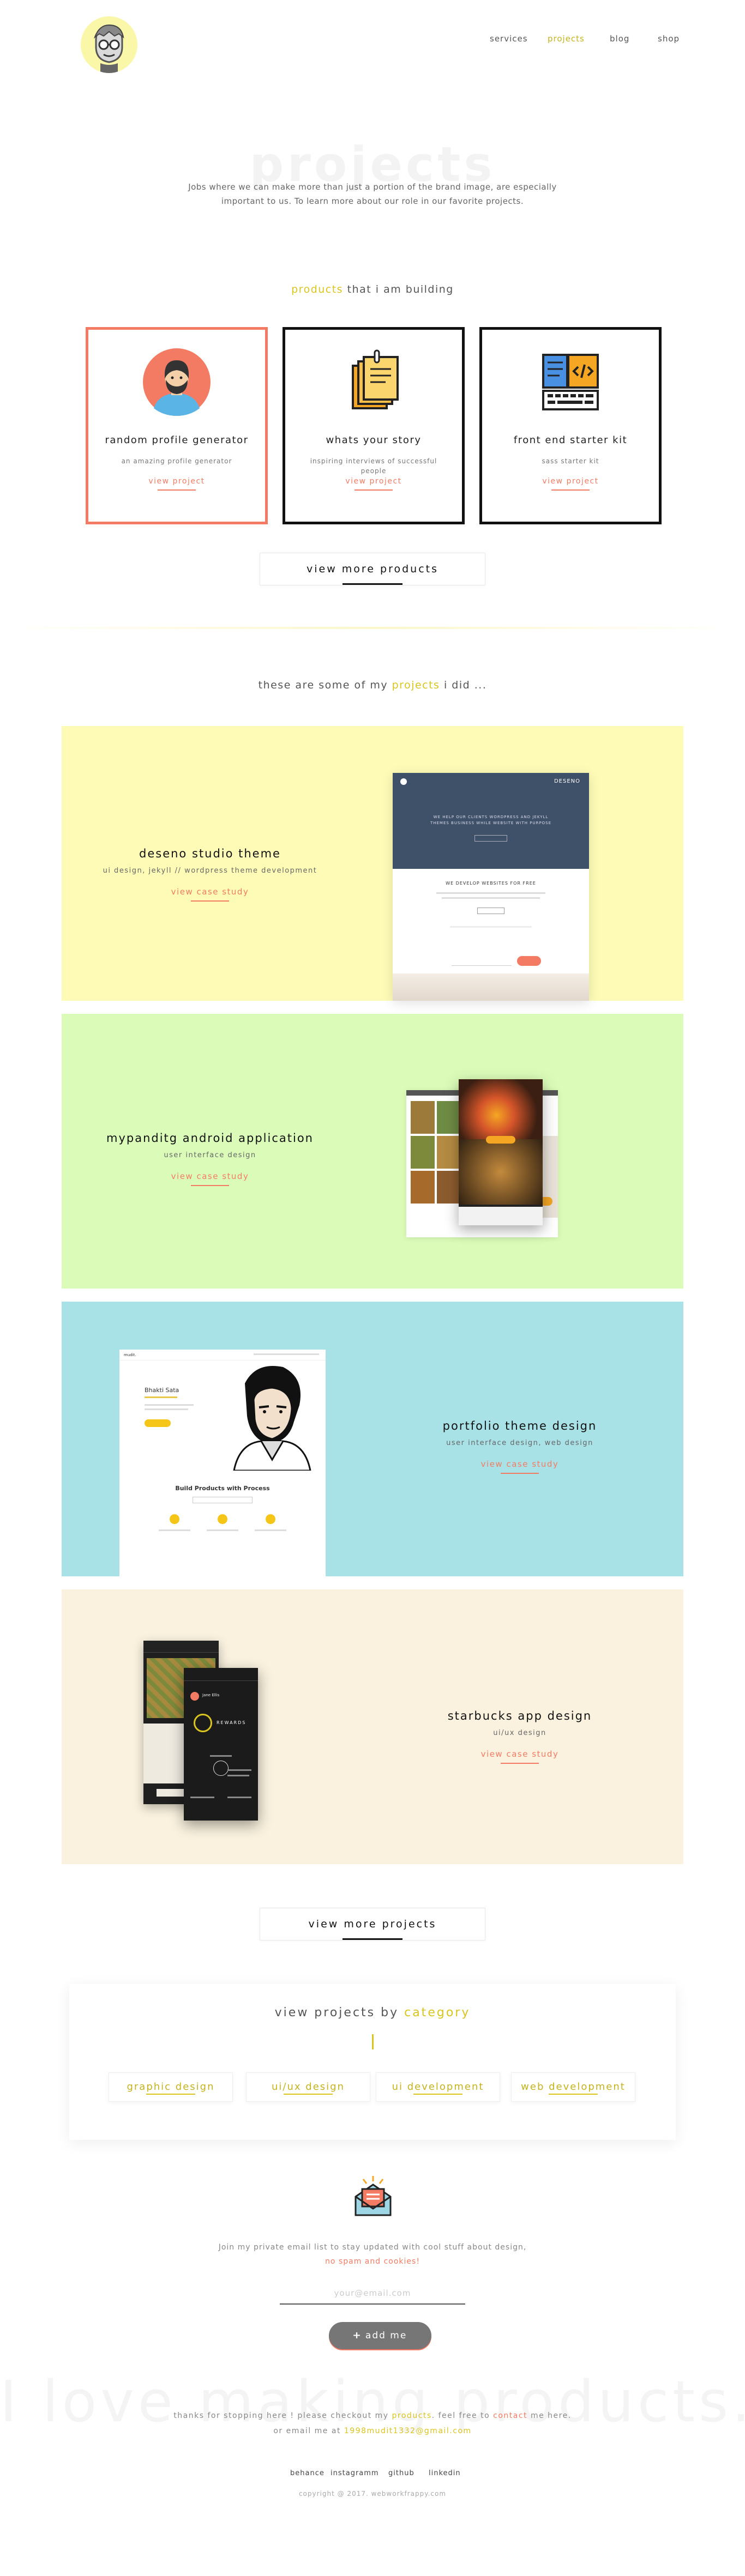 This screenshot has height=2576, width=745. Describe the element at coordinates (380, 2335) in the screenshot. I see `add-me-button: ➕︎ add me` at that location.